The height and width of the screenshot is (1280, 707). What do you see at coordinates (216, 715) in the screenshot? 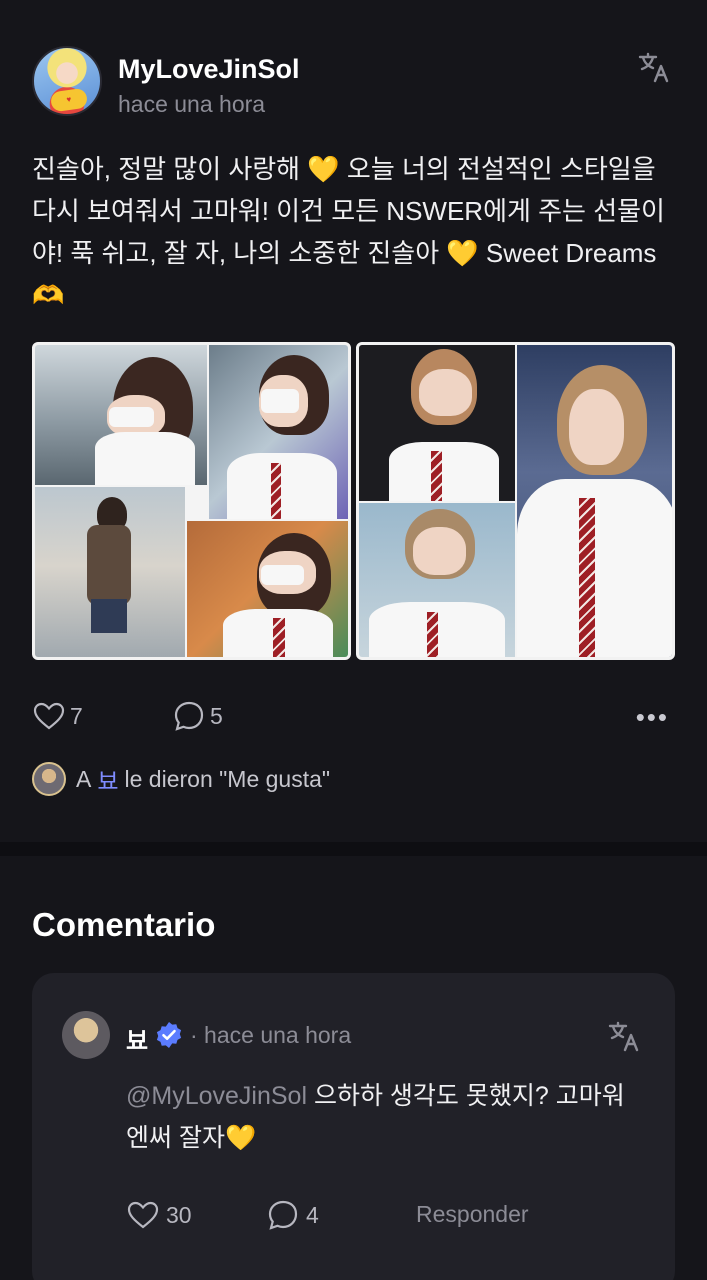
I see `comment-count: 5` at bounding box center [216, 715].